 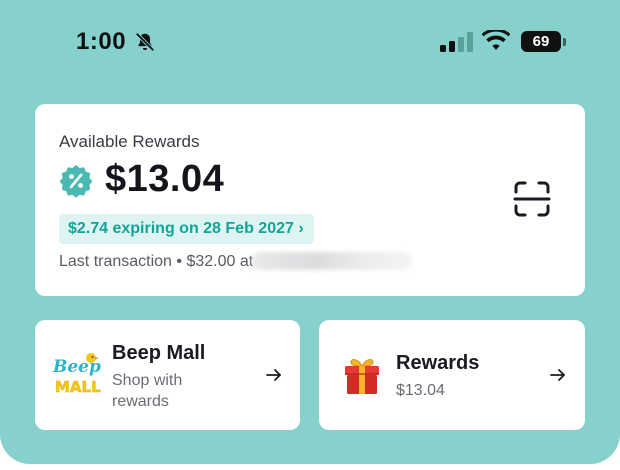 What do you see at coordinates (331, 261) in the screenshot?
I see `redacted-merchant` at bounding box center [331, 261].